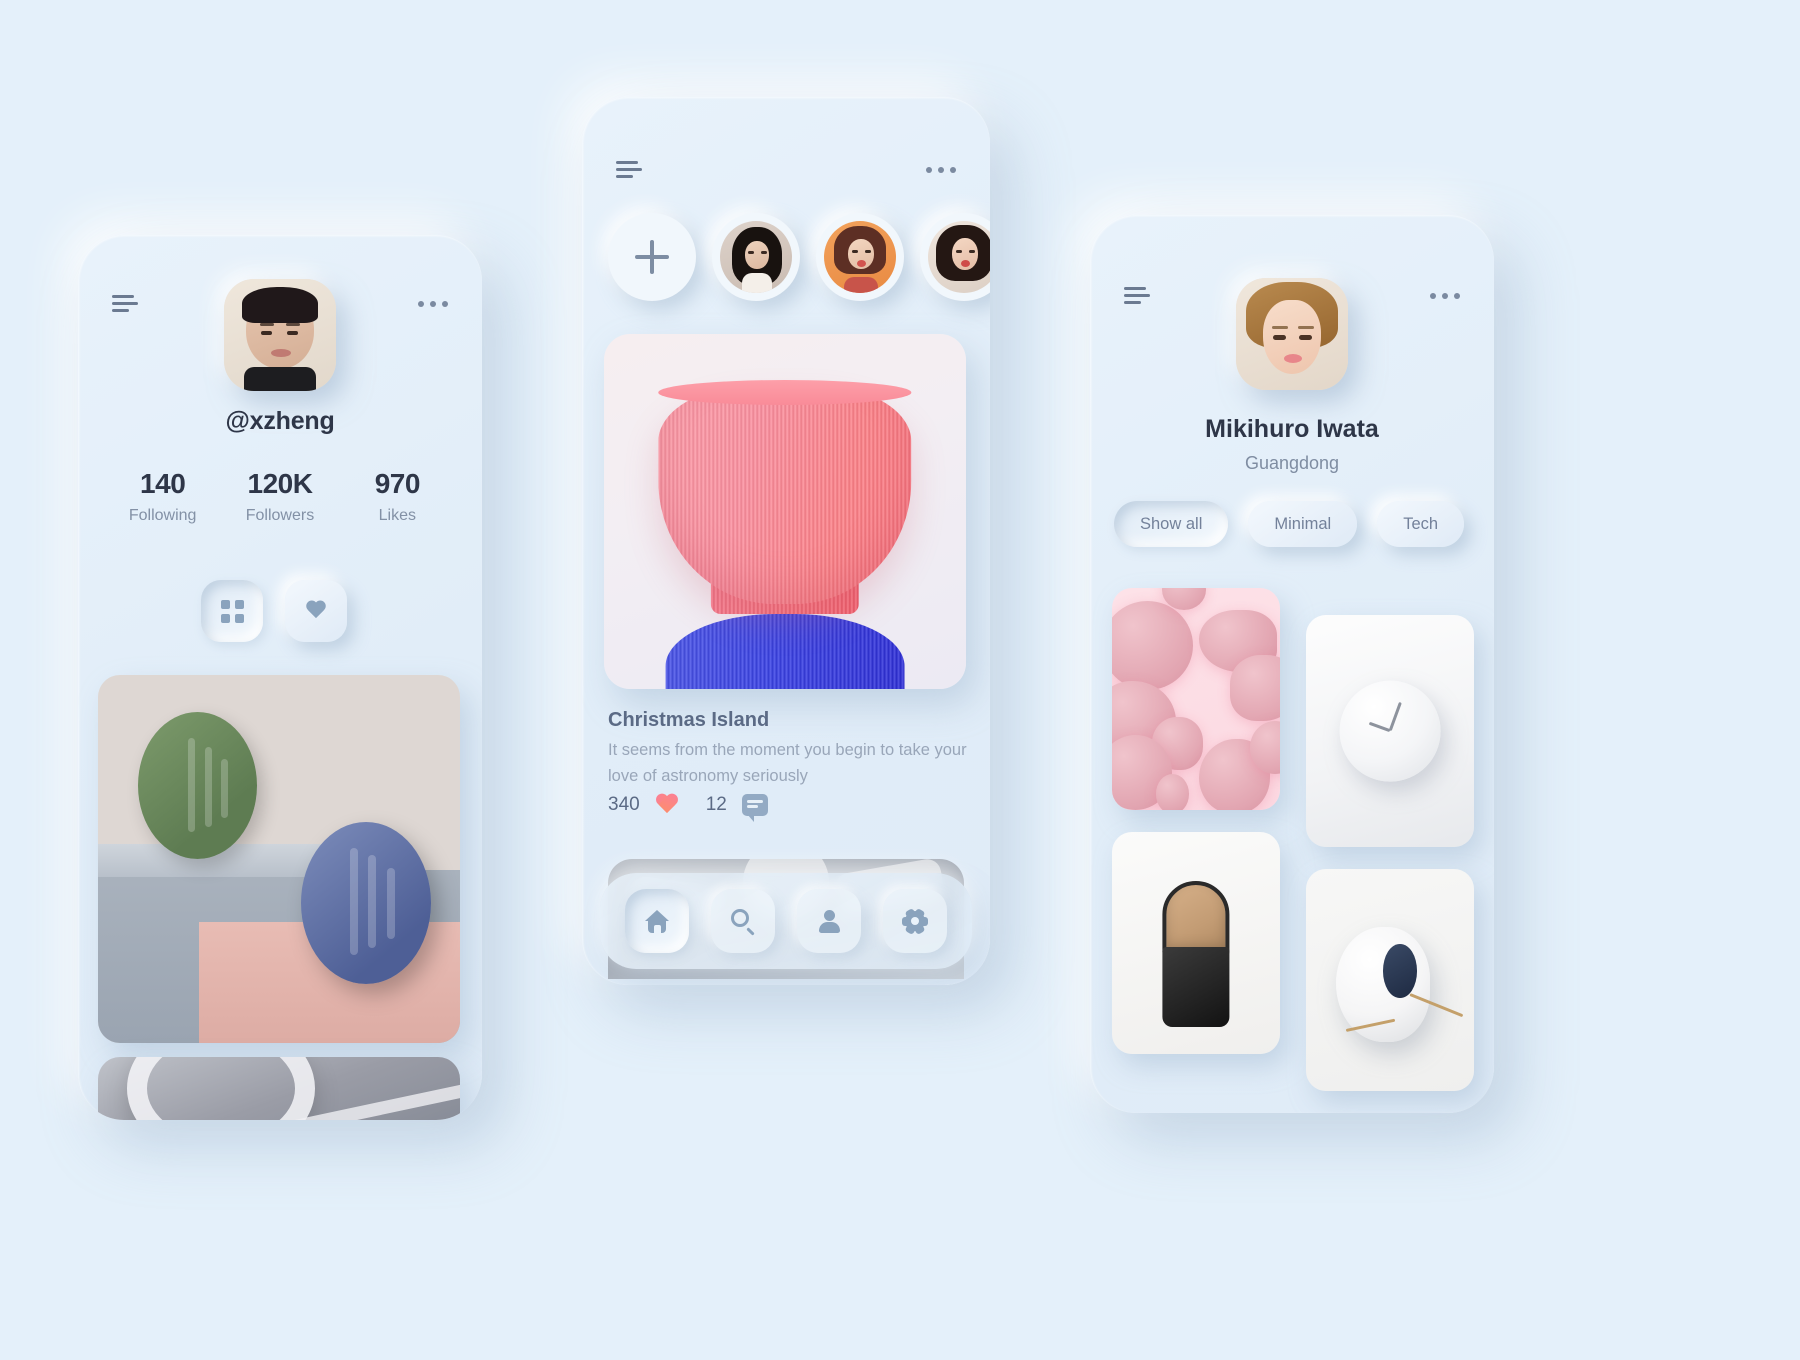  Describe the element at coordinates (786, 170) in the screenshot. I see `feed-topbar` at that location.